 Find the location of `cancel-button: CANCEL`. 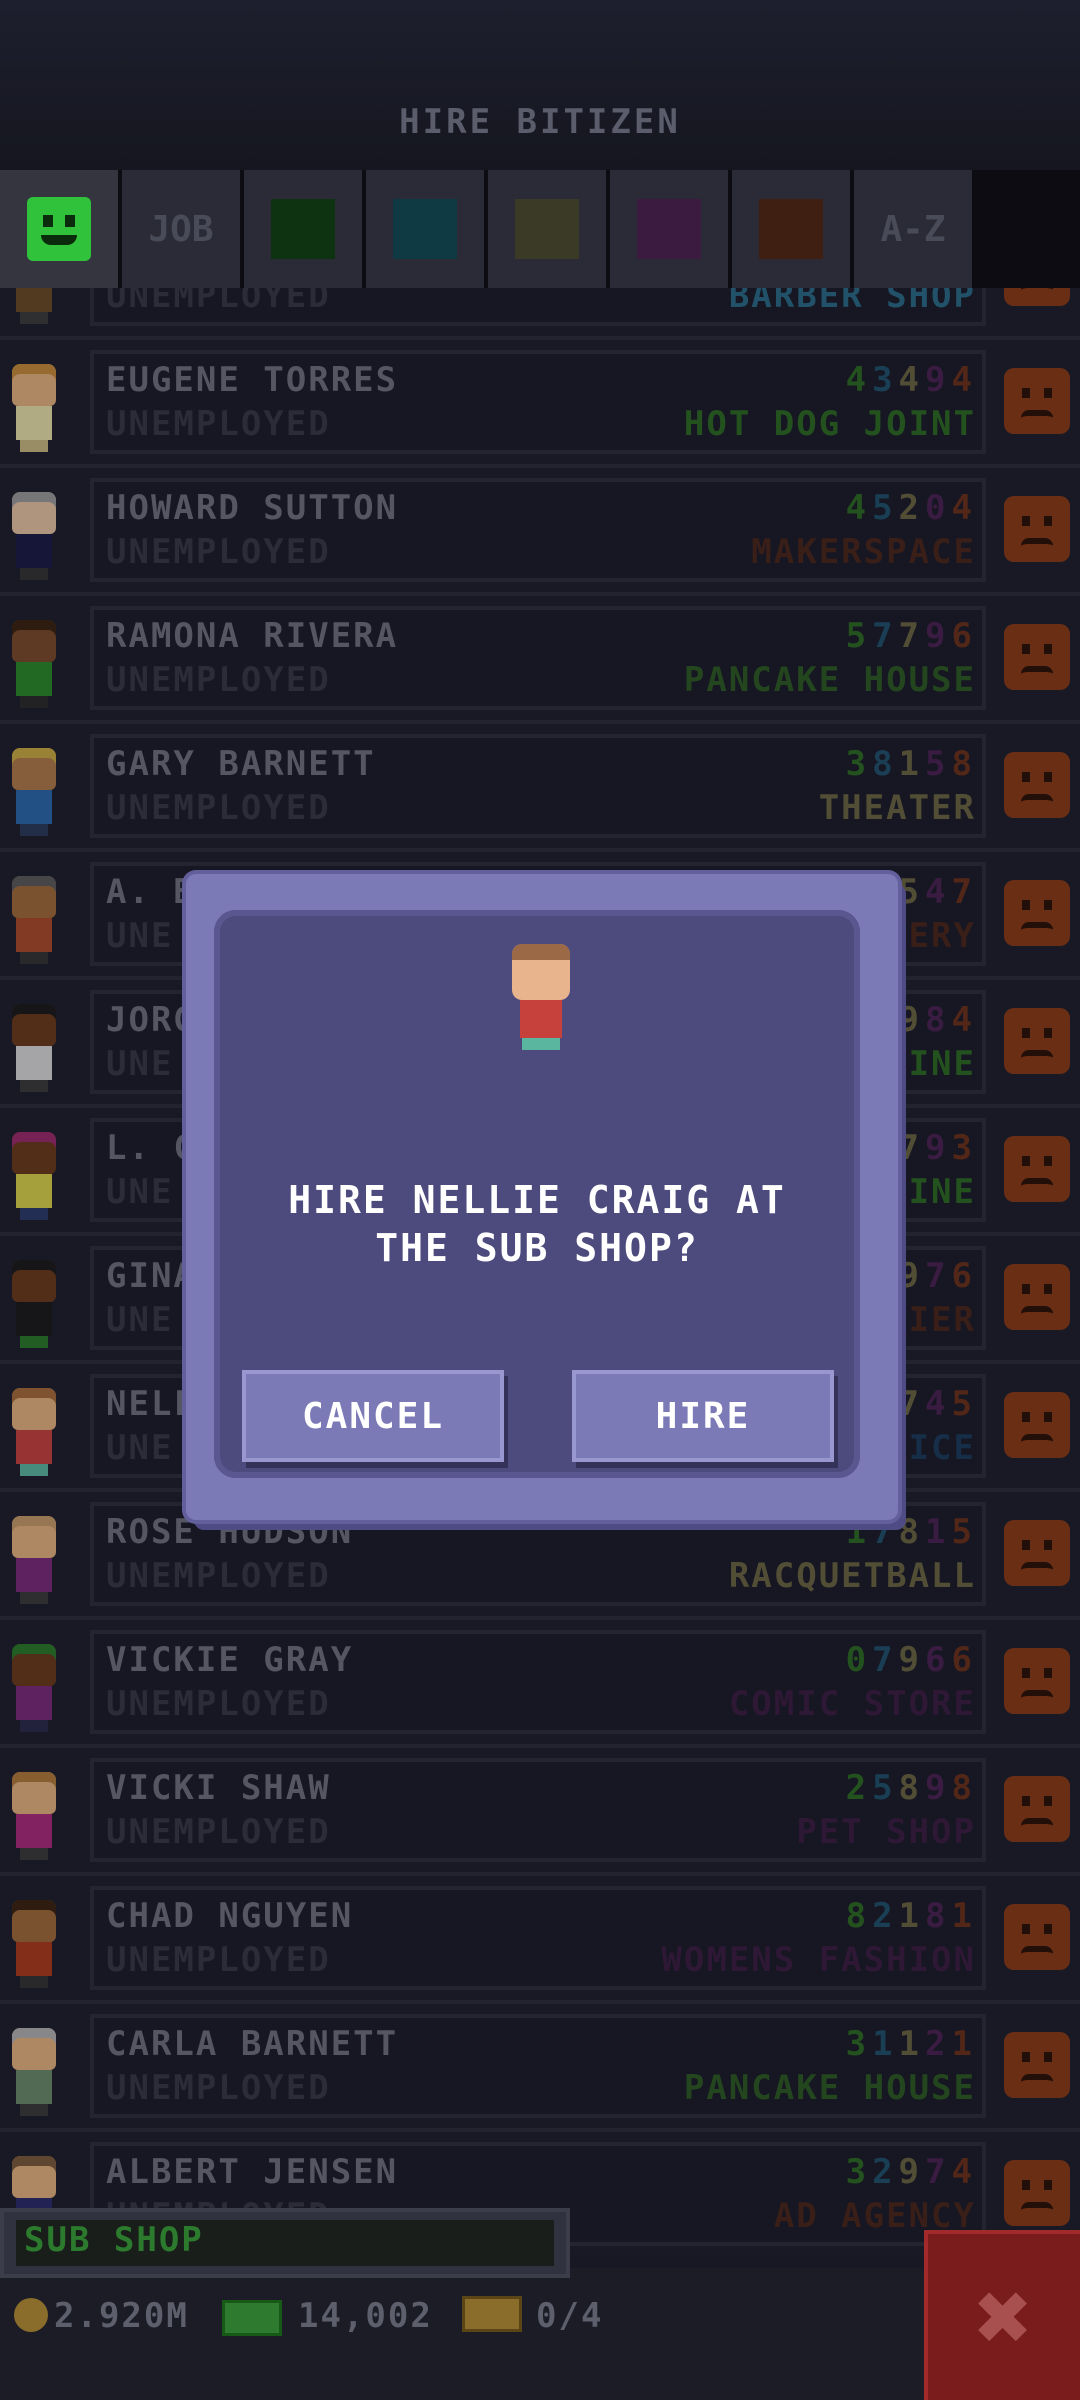

cancel-button: CANCEL is located at coordinates (373, 1416).